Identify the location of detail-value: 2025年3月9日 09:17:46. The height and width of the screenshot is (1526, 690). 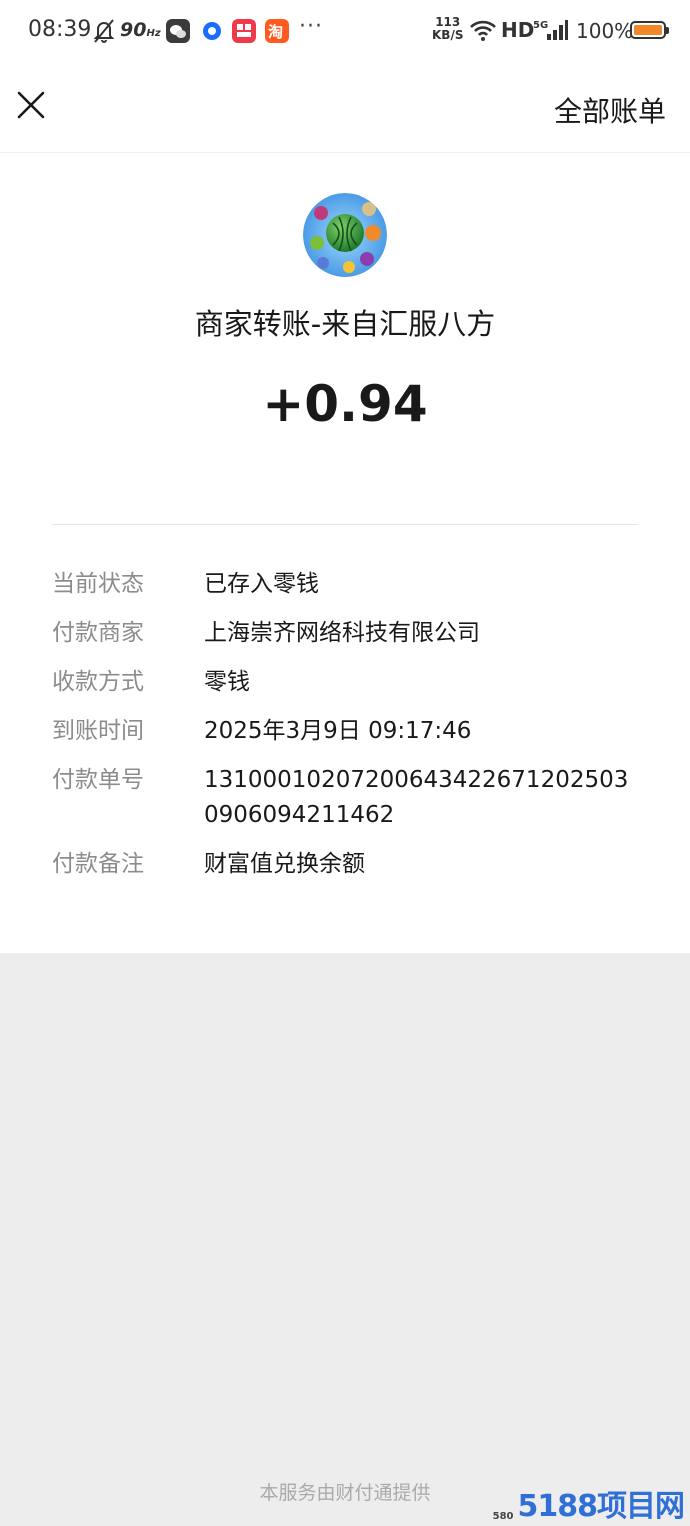
(338, 731).